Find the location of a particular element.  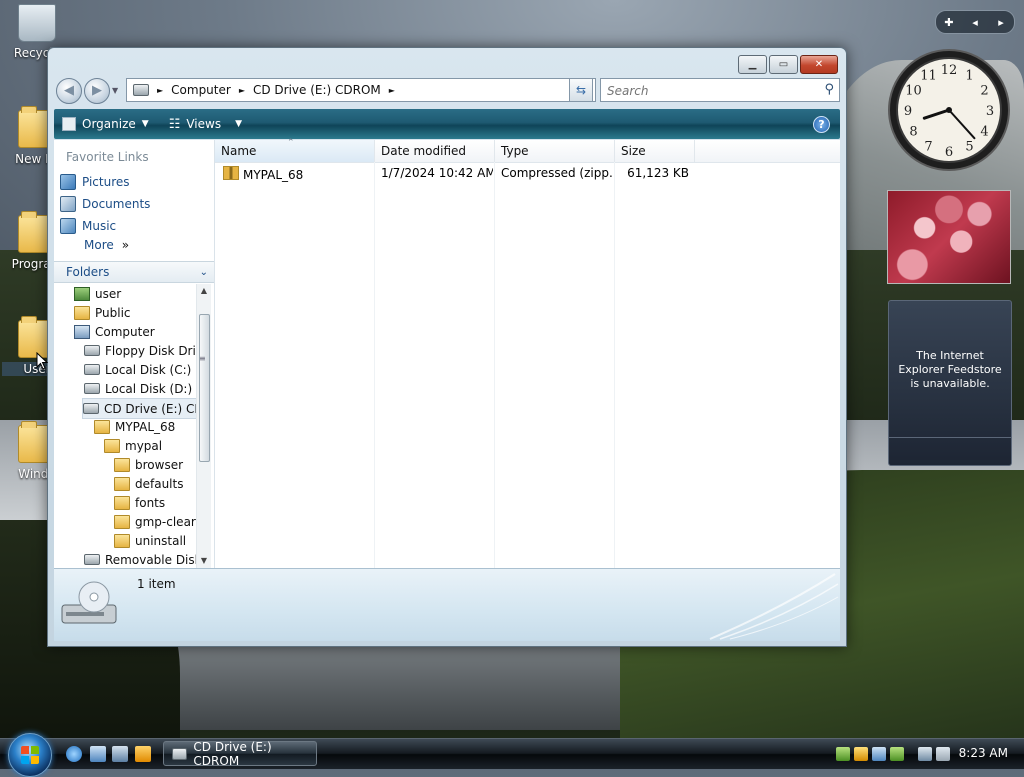

favorite-link-music: Music is located at coordinates (88, 226).